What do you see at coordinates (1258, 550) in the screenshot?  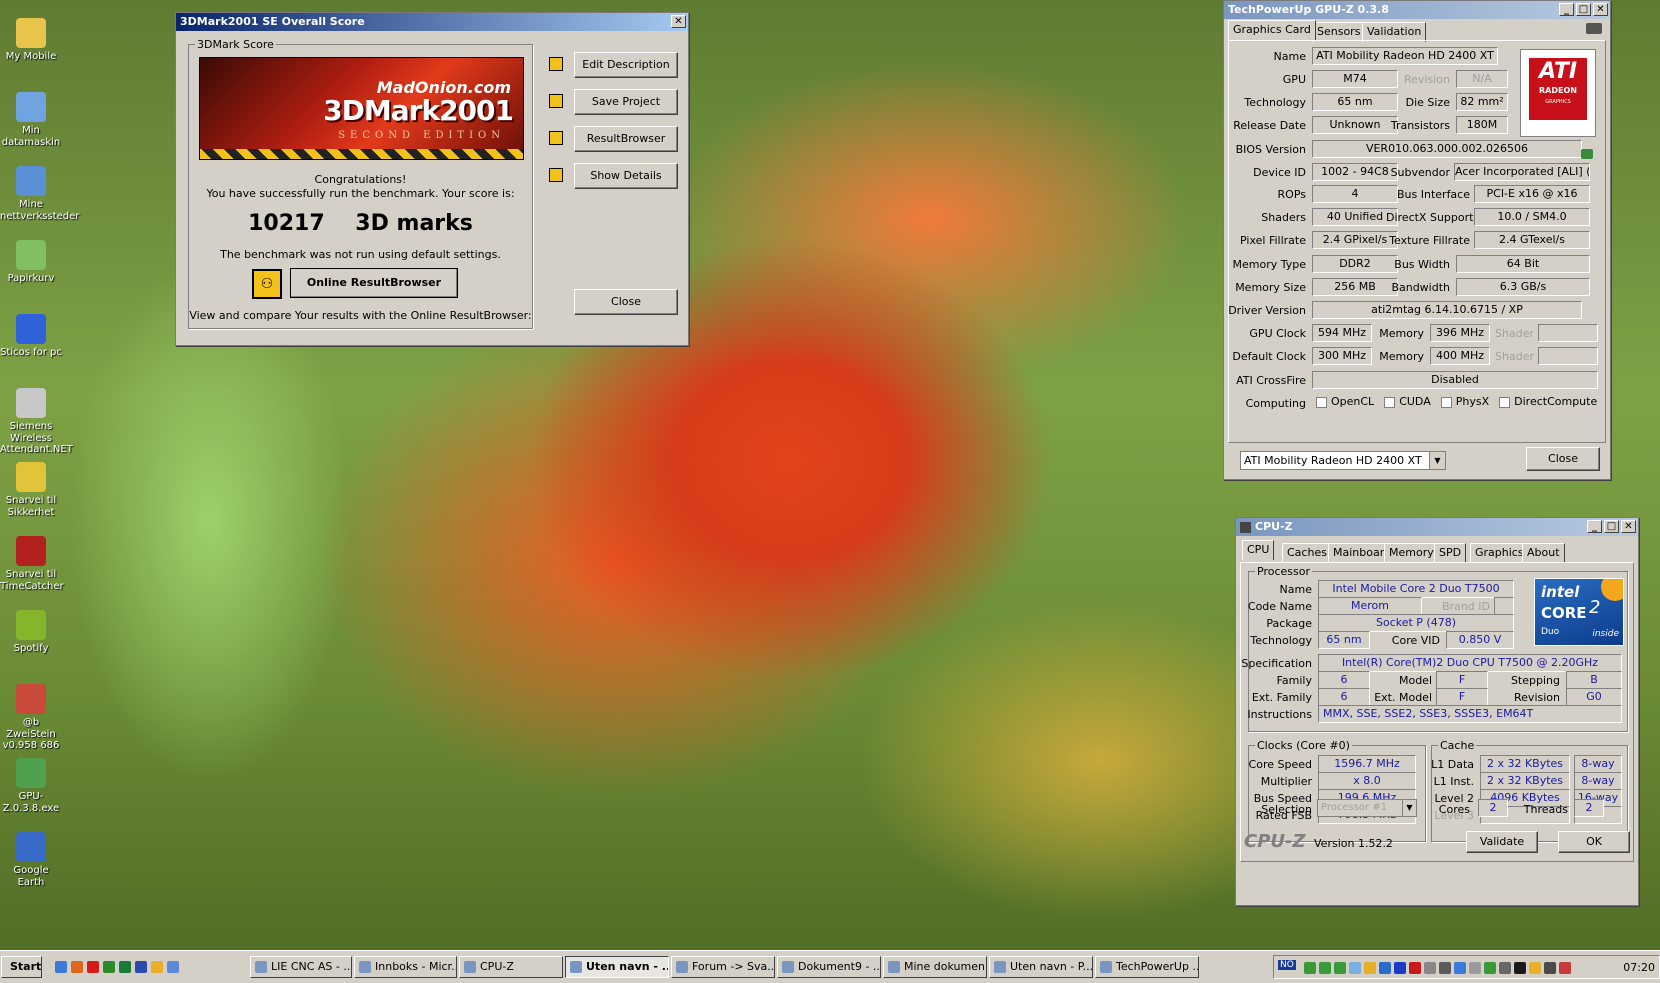 I see `tab-cpu: CPU` at bounding box center [1258, 550].